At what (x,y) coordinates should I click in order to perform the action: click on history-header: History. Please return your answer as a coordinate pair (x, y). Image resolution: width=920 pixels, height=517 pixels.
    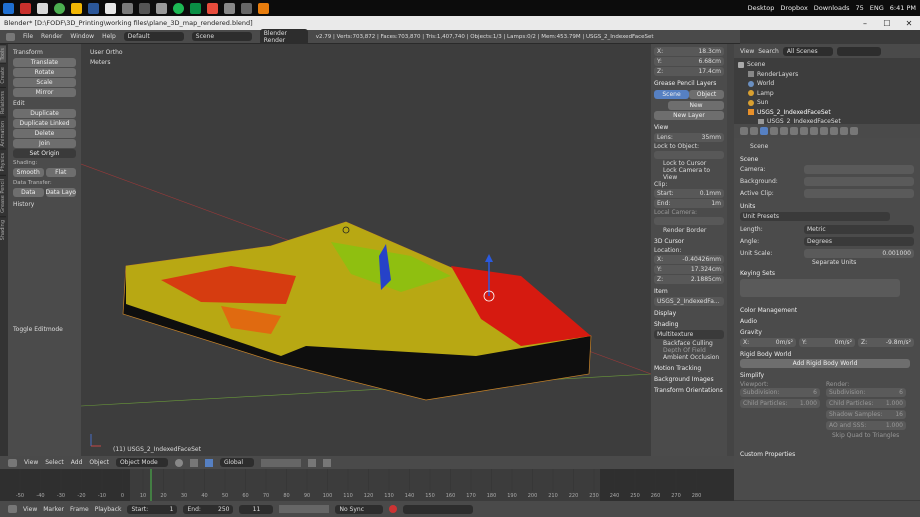
    Looking at the image, I should click on (44, 204).